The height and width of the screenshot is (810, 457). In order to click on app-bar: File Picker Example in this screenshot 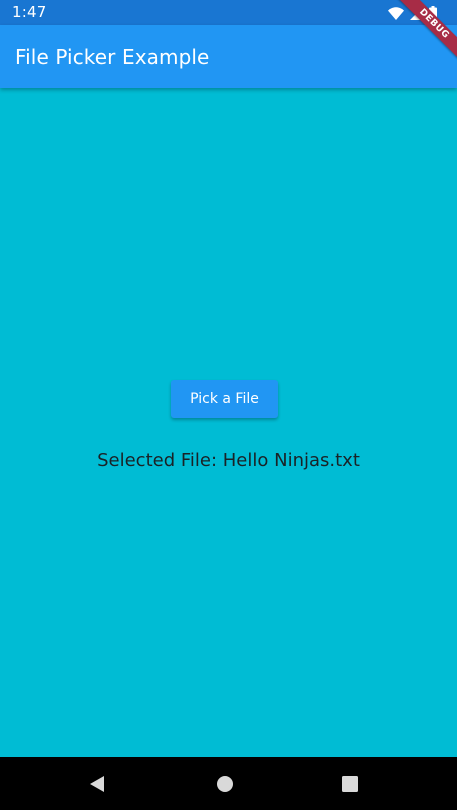, I will do `click(228, 56)`.